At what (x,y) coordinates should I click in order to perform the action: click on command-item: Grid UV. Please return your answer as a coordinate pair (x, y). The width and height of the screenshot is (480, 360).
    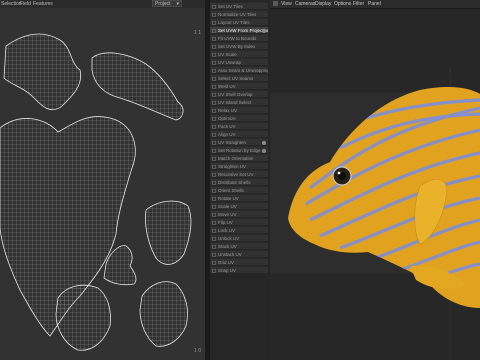
    Looking at the image, I should click on (239, 261).